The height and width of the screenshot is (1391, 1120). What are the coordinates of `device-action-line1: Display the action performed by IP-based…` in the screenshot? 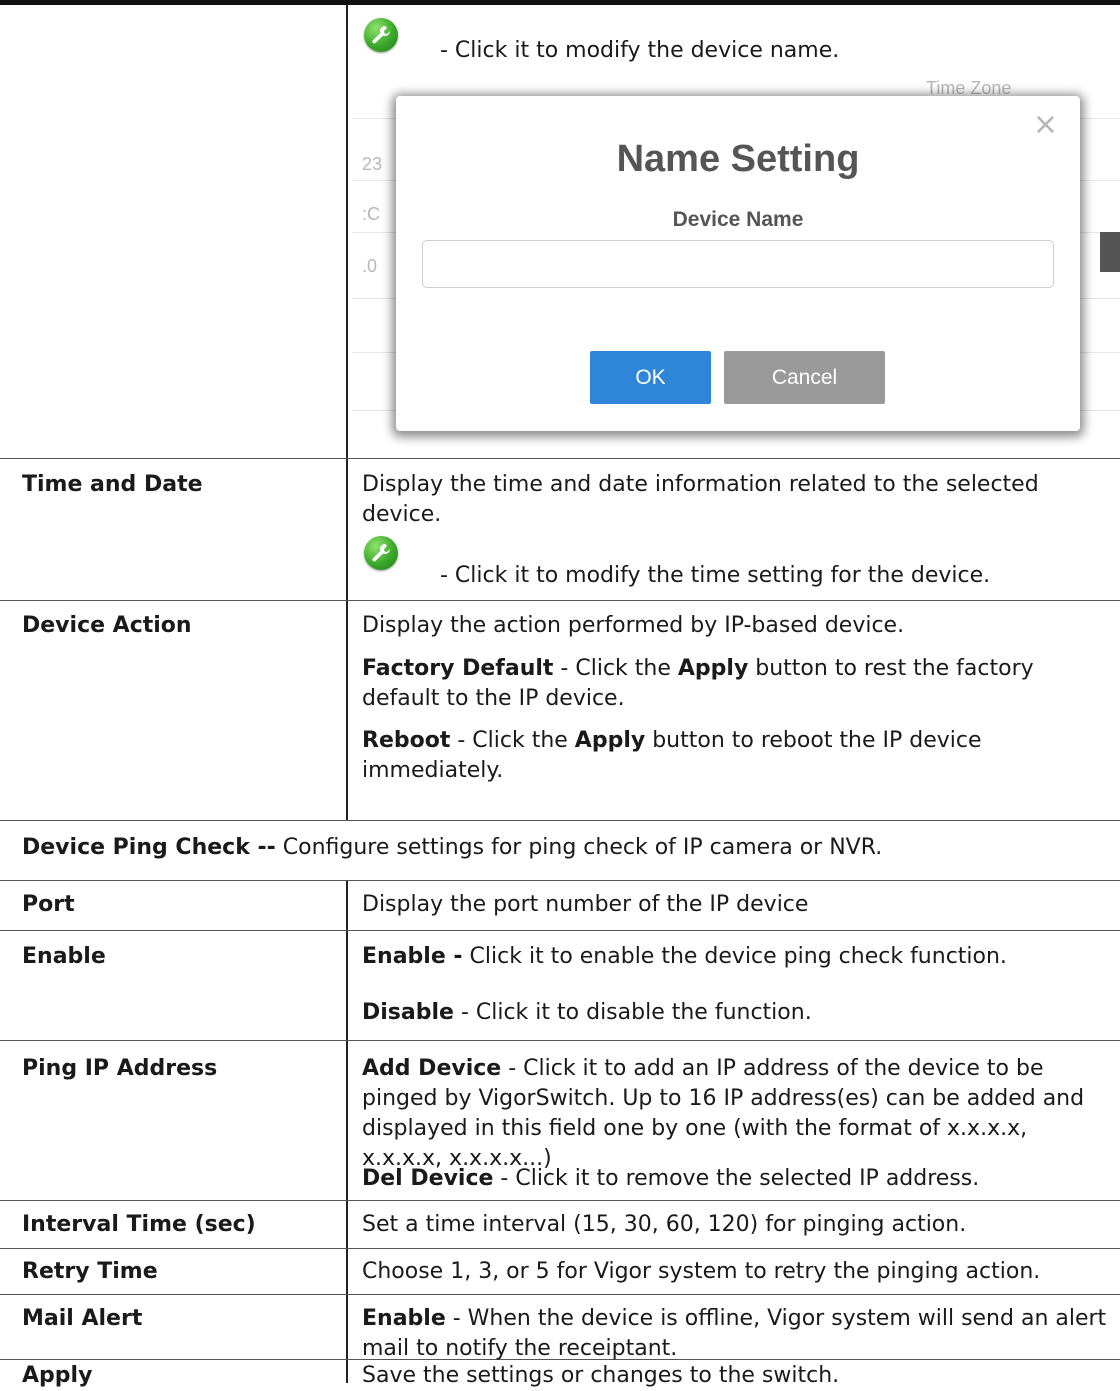 It's located at (633, 625).